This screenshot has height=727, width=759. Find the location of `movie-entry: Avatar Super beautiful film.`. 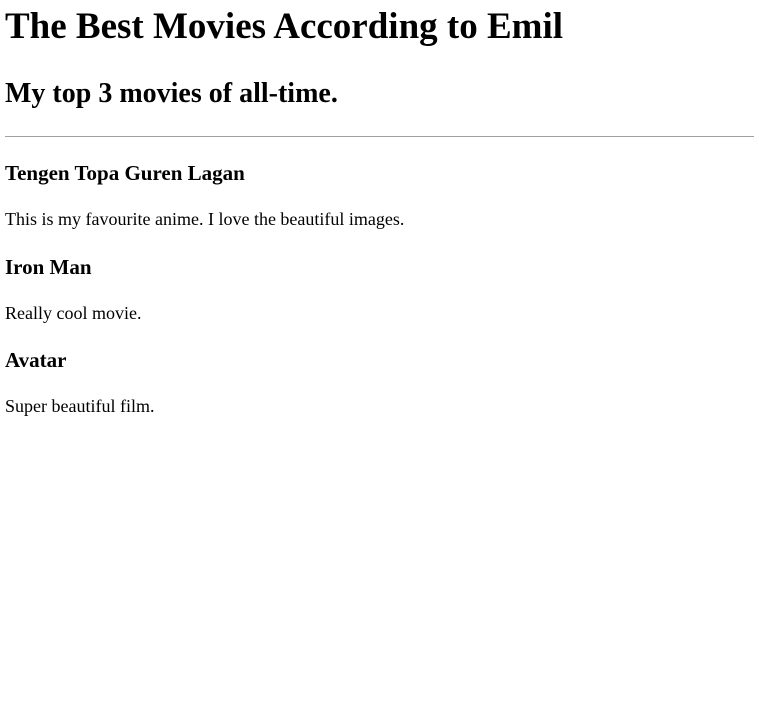

movie-entry: Avatar Super beautiful film. is located at coordinates (379, 383).